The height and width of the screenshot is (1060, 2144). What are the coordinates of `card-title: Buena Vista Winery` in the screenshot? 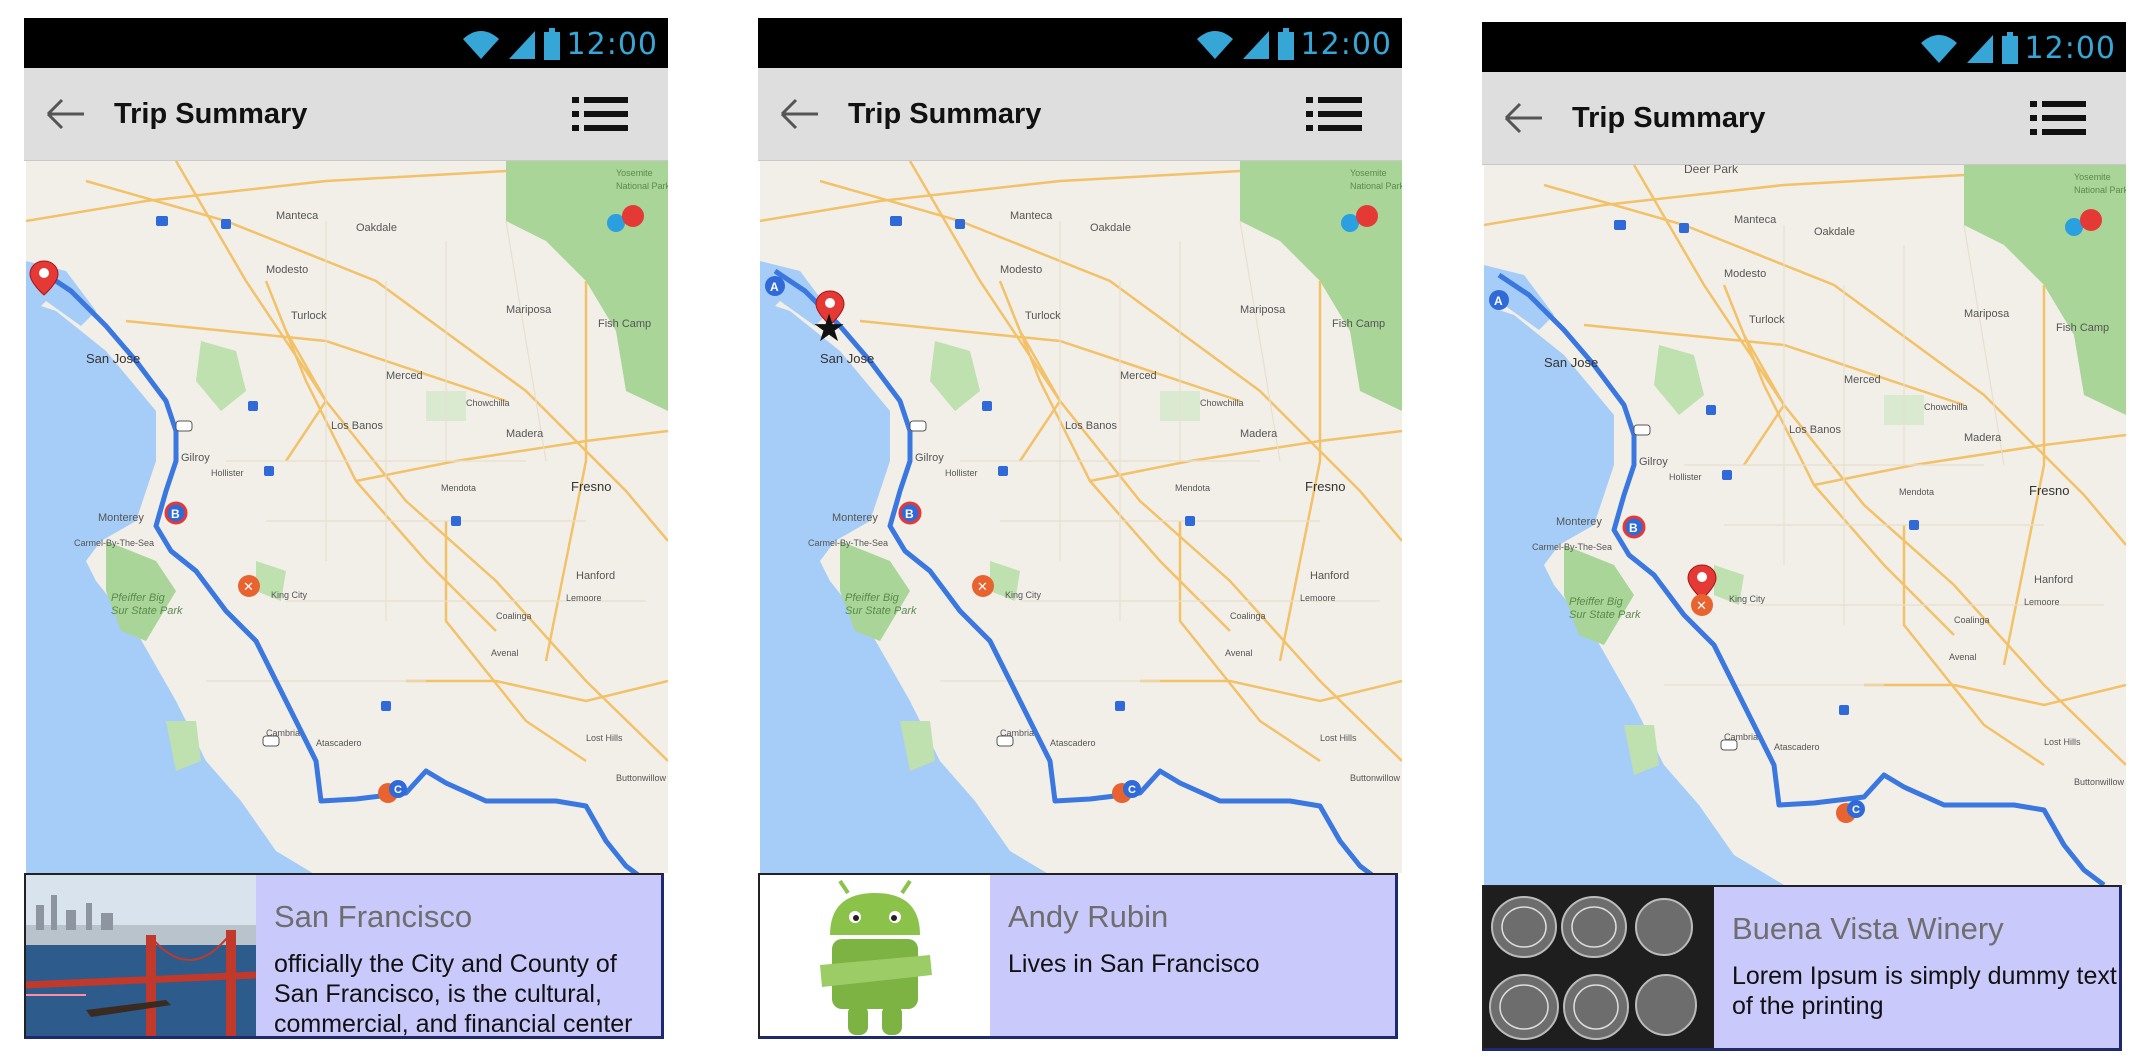 It's located at (1868, 928).